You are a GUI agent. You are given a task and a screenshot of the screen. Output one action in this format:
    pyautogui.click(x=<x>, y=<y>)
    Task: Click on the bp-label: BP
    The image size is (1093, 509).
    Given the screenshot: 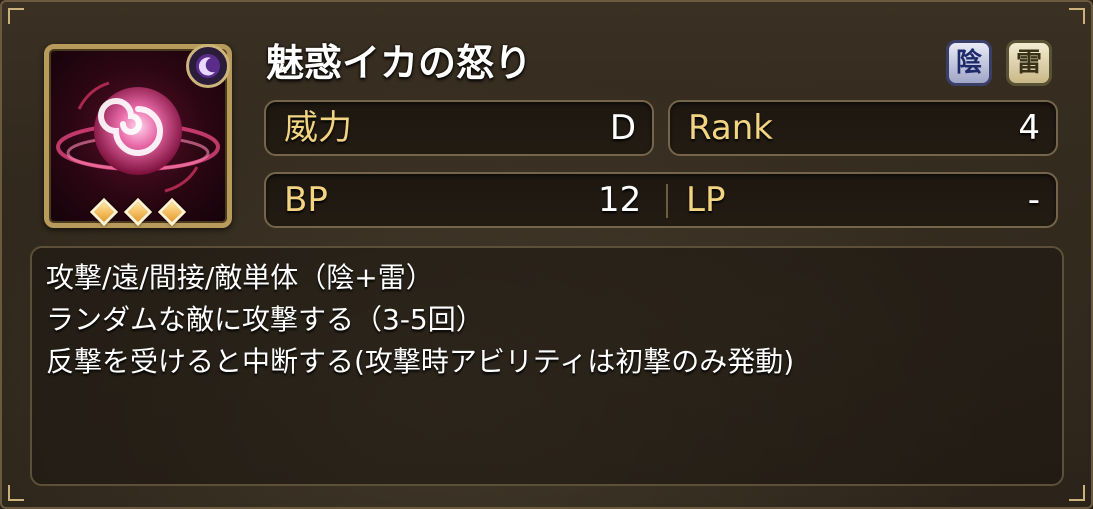 What is the action you would take?
    pyautogui.click(x=306, y=200)
    